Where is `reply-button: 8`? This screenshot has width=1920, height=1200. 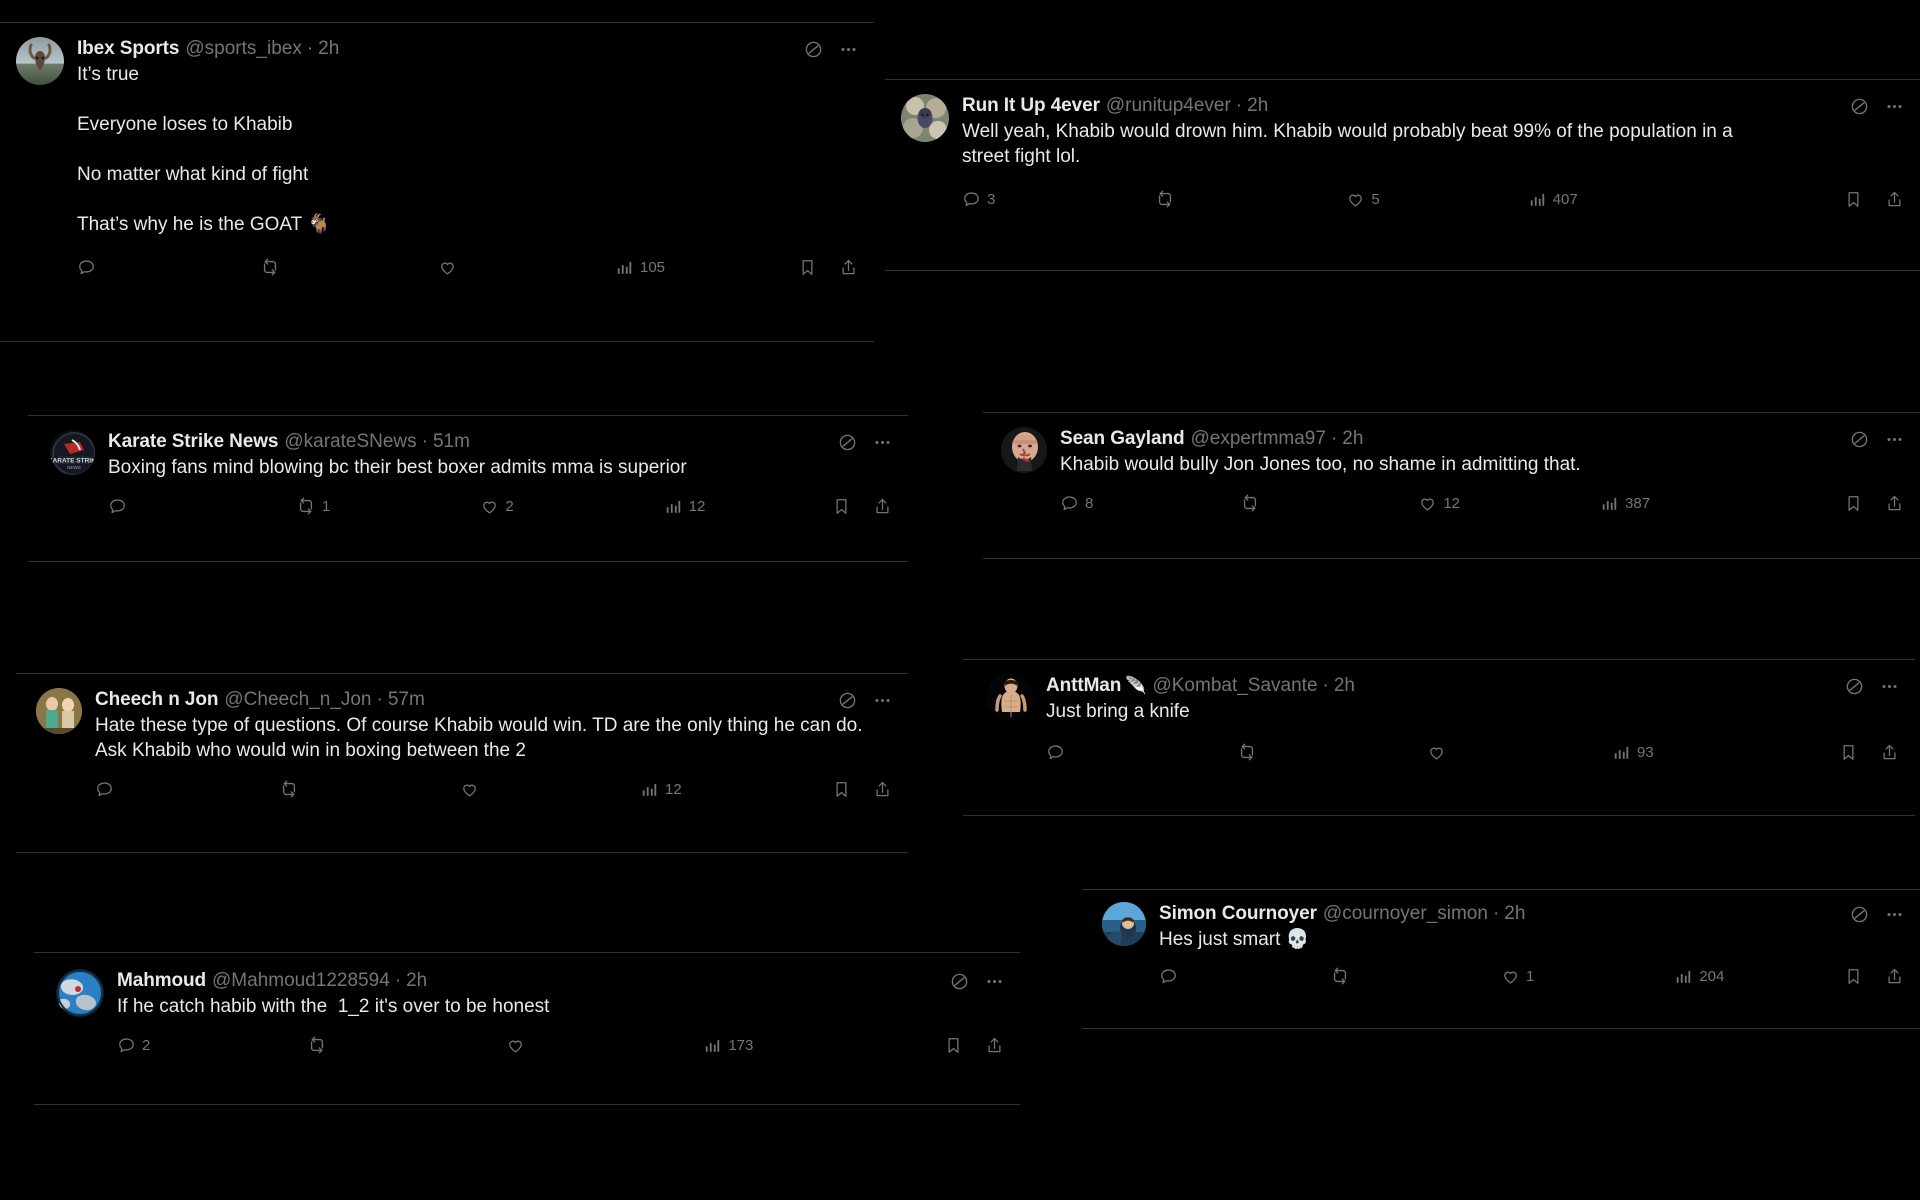
reply-button: 8 is located at coordinates (1076, 503).